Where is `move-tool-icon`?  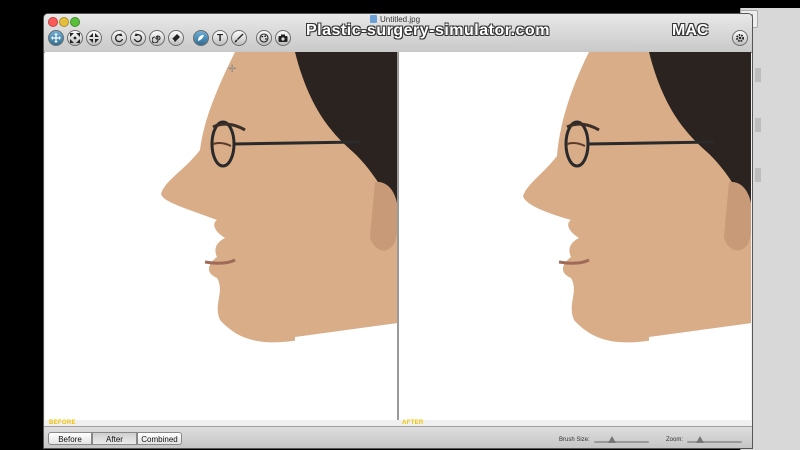 move-tool-icon is located at coordinates (56, 38).